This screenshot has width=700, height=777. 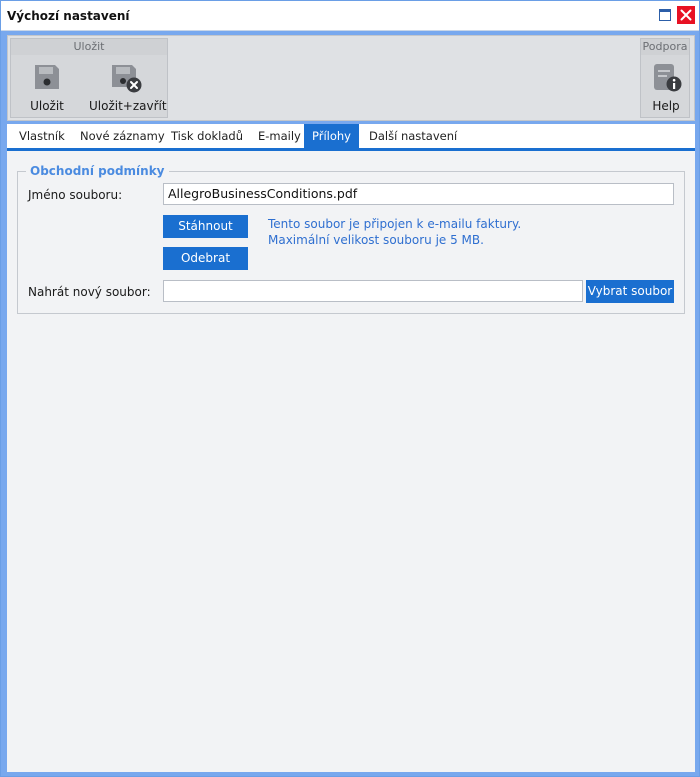 I want to click on ribbon-group-title: Podpora, so click(x=665, y=47).